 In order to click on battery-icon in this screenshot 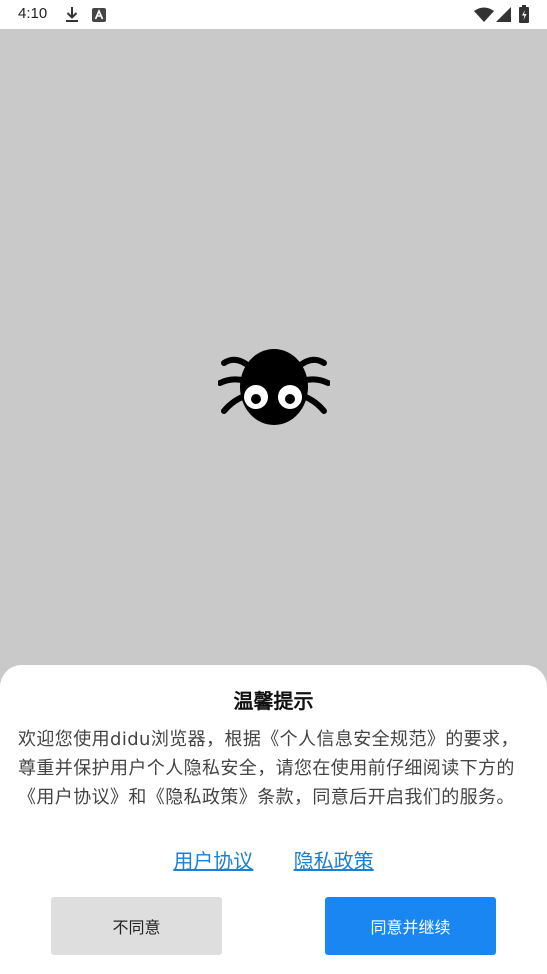, I will do `click(524, 16)`.